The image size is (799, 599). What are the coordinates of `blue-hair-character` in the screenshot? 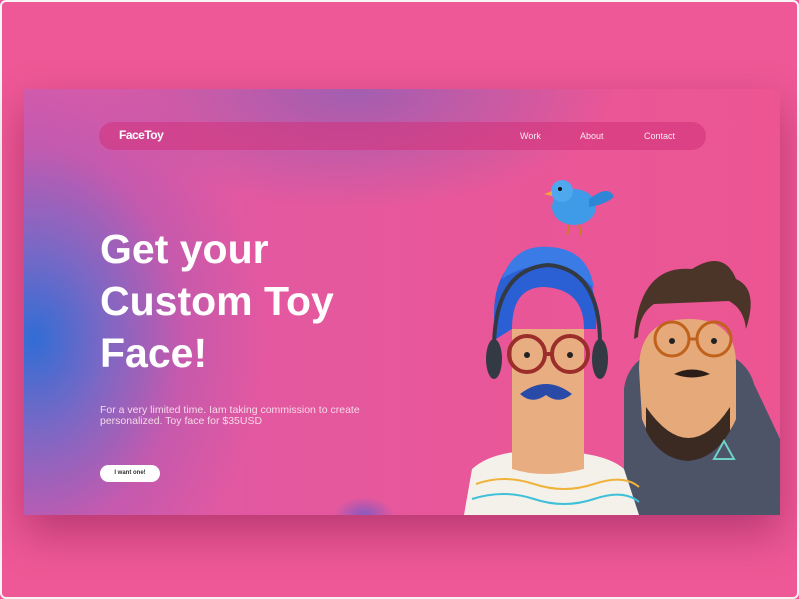 It's located at (552, 380).